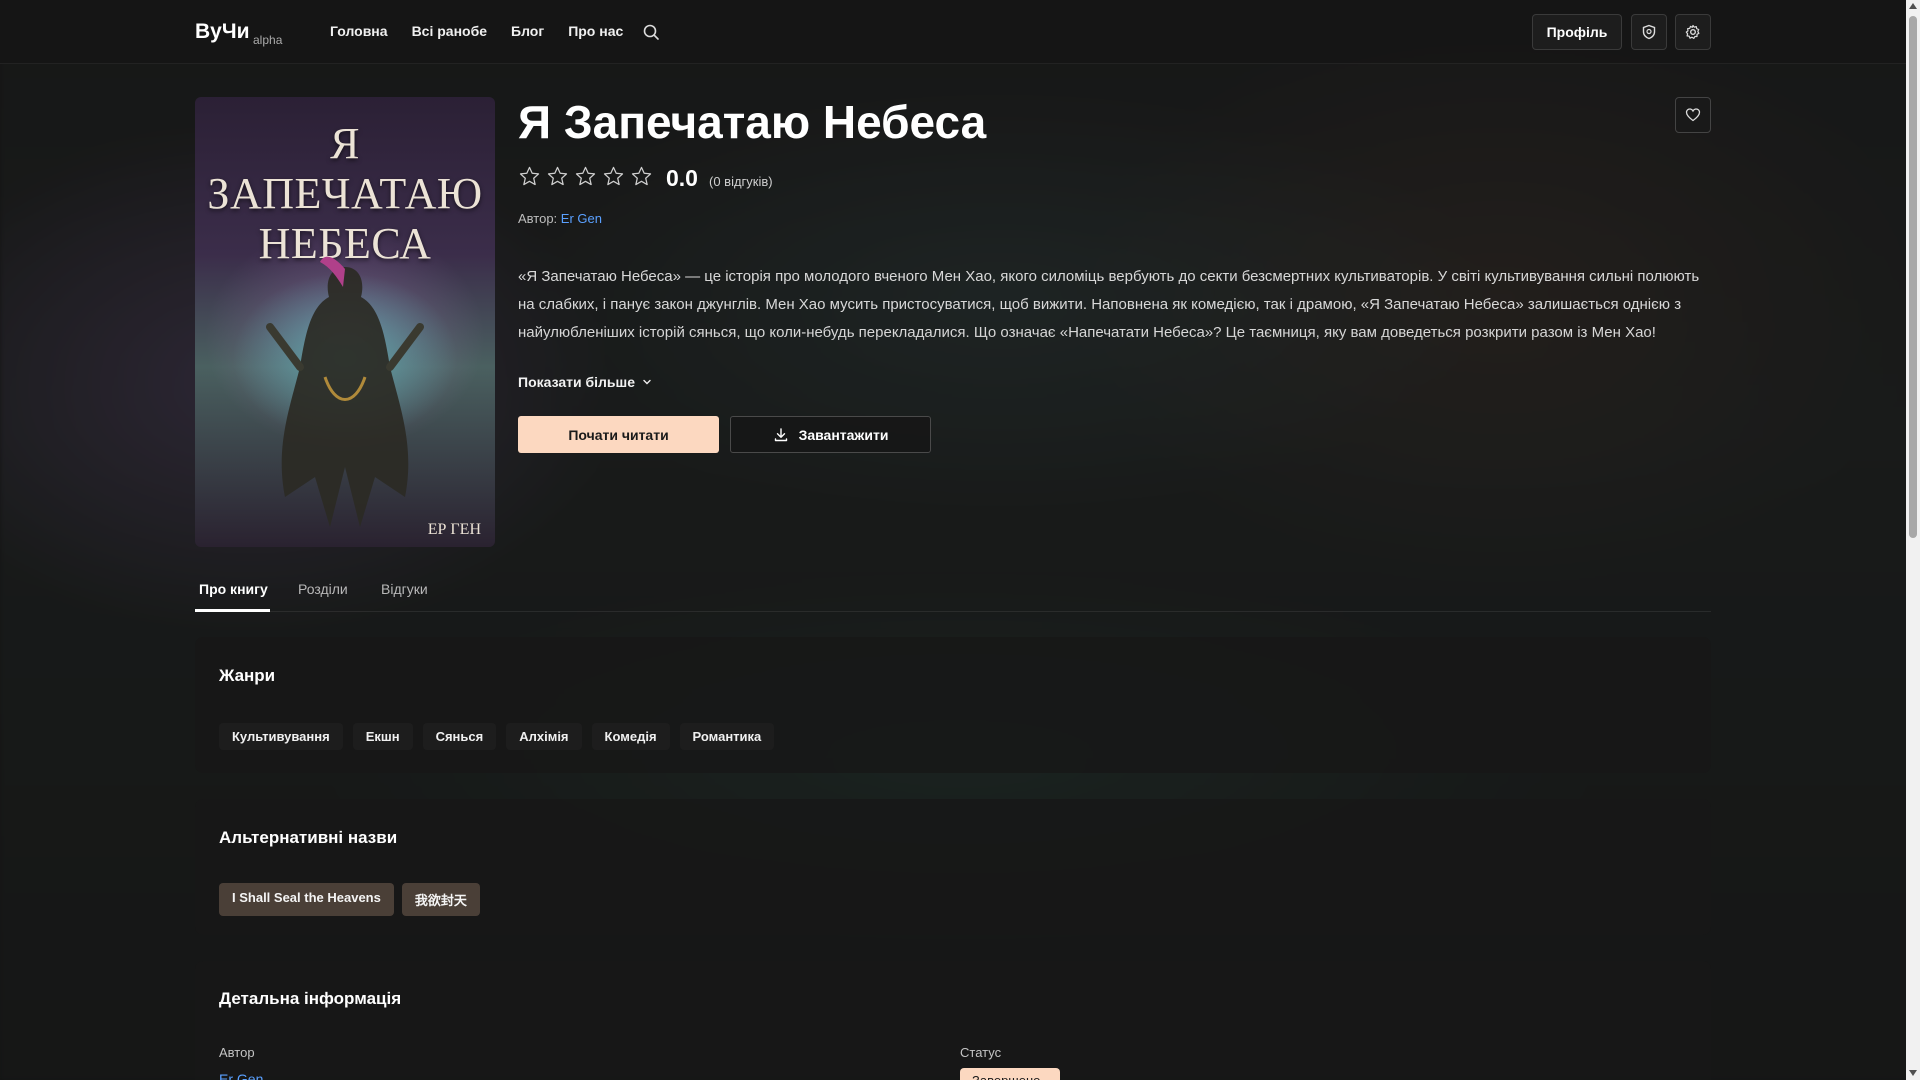 This screenshot has width=1920, height=1080. Describe the element at coordinates (544, 736) in the screenshot. I see `genre-tag: Алхімія` at that location.